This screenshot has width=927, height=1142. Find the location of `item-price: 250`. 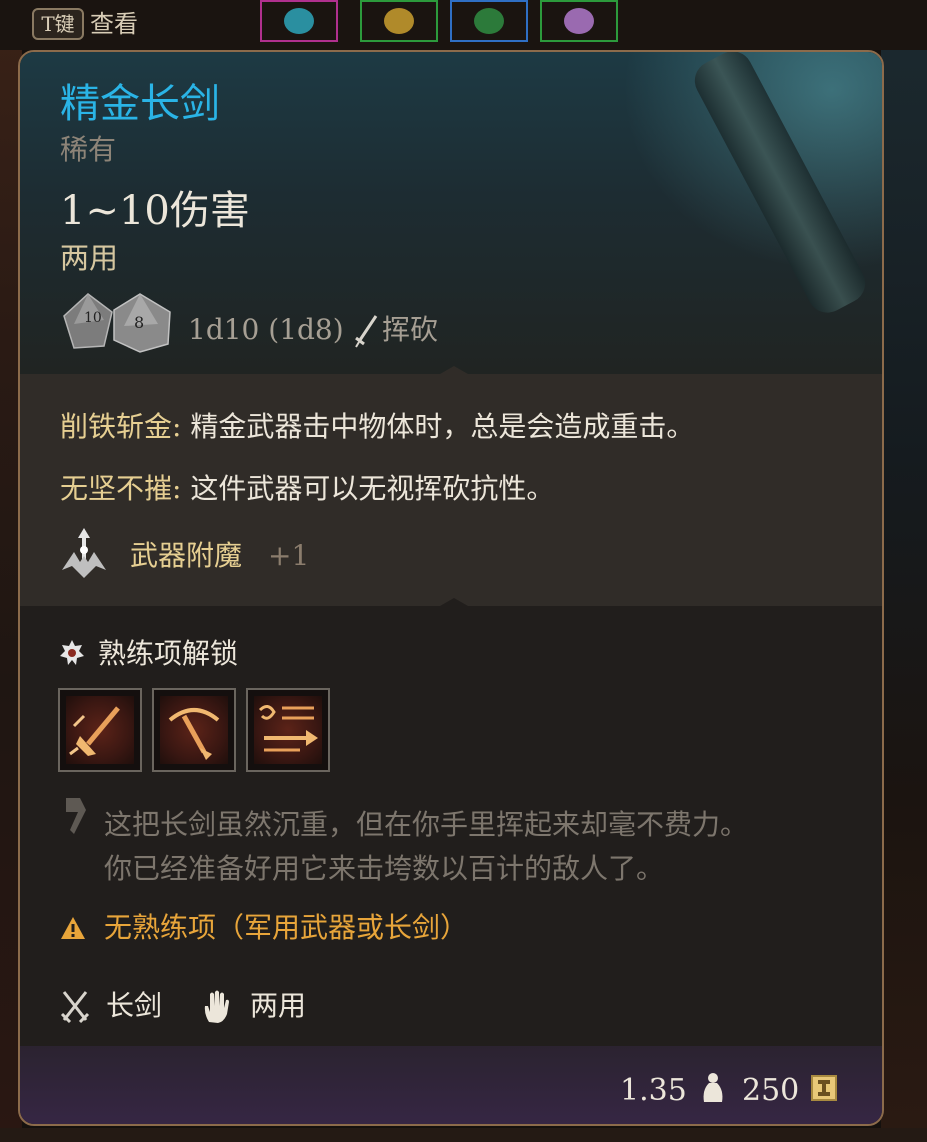

item-price: 250 is located at coordinates (771, 1090).